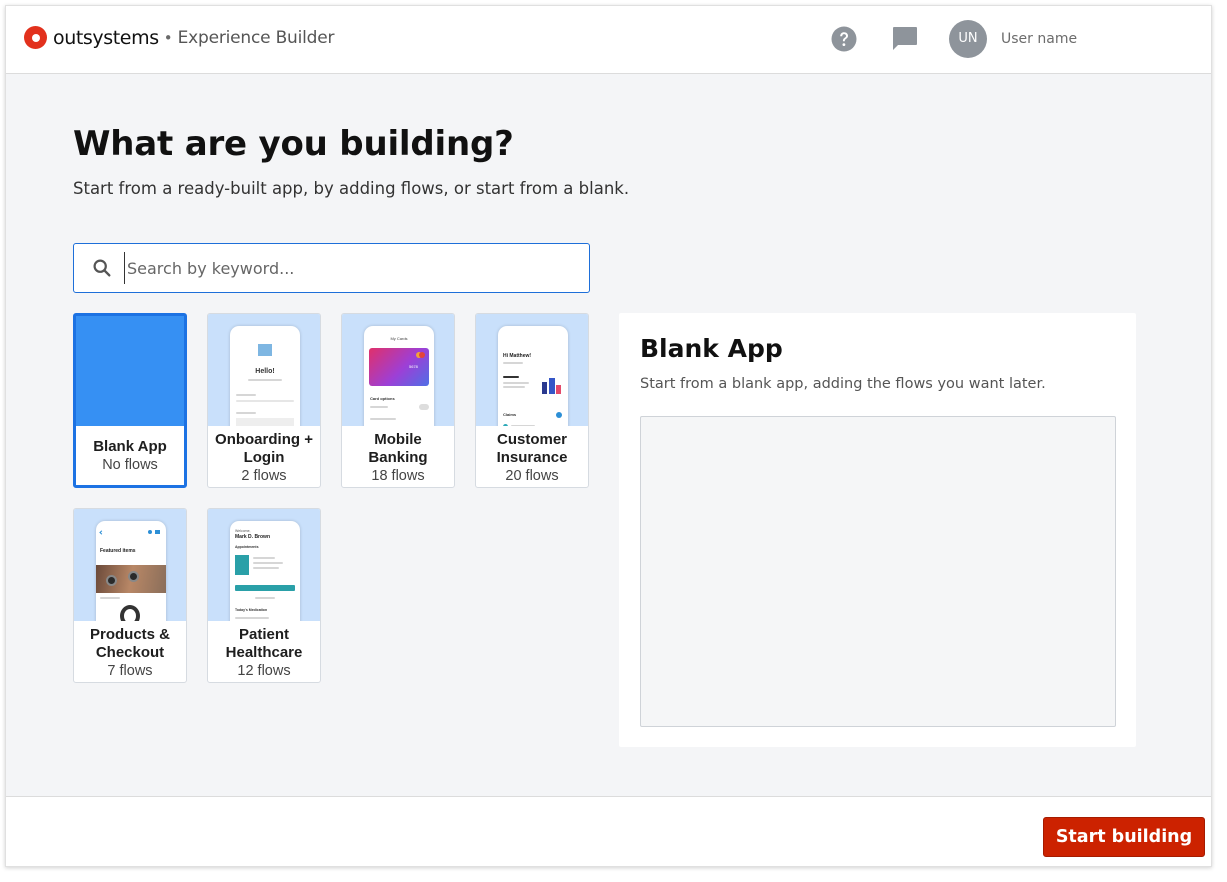 The height and width of the screenshot is (882, 1227). Describe the element at coordinates (256, 37) in the screenshot. I see `product-name: Experience Builder` at that location.